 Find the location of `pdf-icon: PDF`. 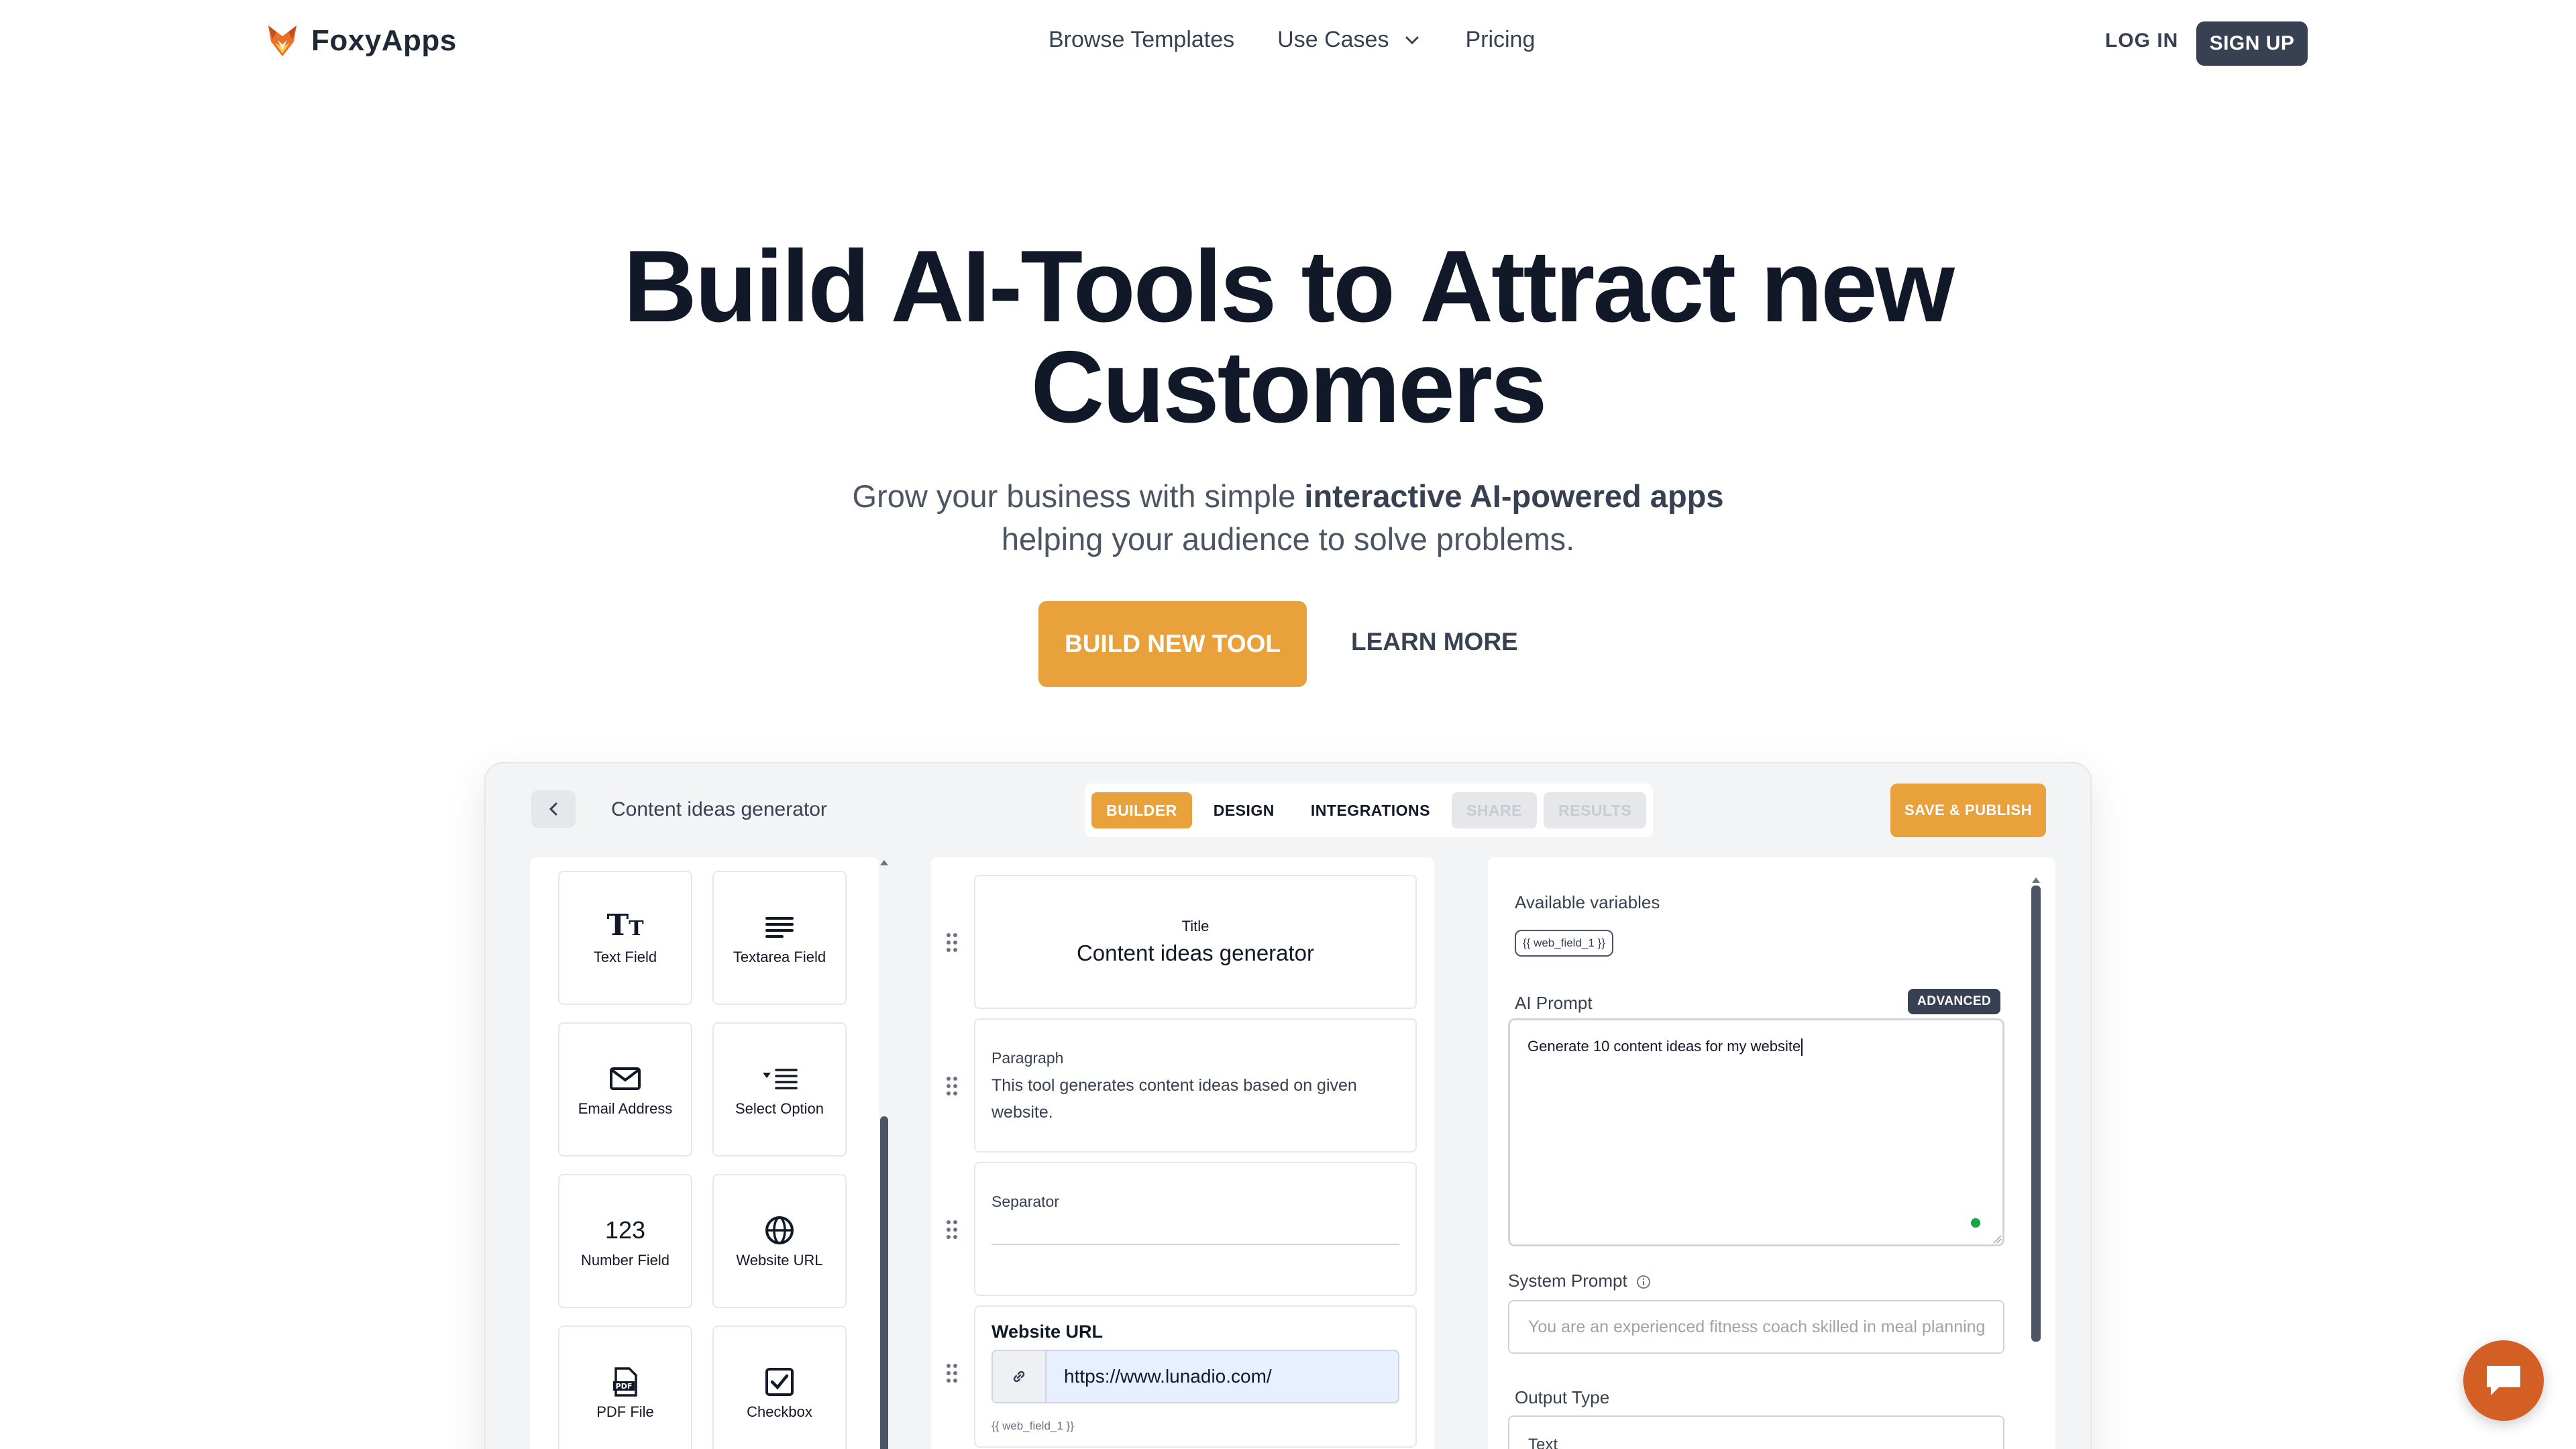

pdf-icon: PDF is located at coordinates (625, 1382).